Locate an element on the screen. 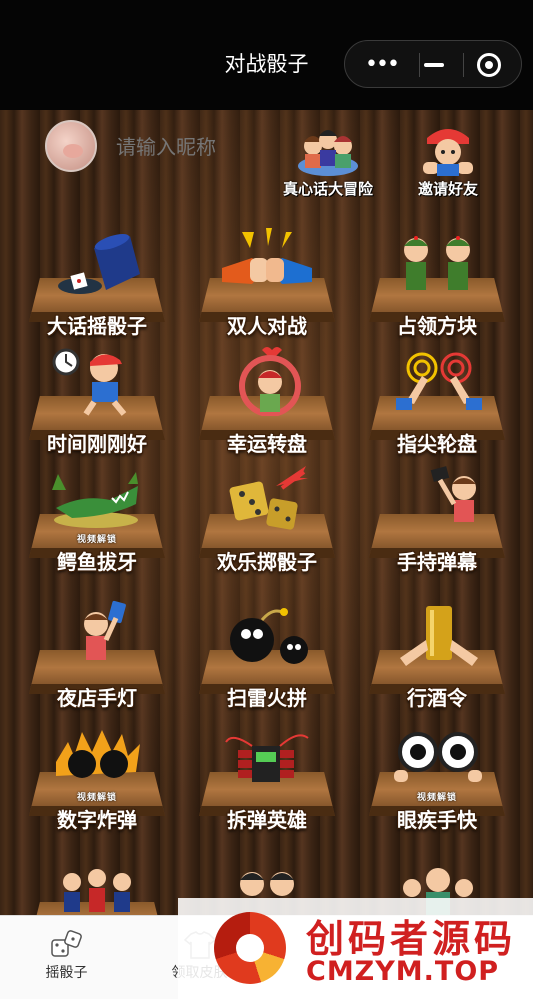 This screenshot has width=533, height=999. game-label: 指尖轮盘 is located at coordinates (437, 444).